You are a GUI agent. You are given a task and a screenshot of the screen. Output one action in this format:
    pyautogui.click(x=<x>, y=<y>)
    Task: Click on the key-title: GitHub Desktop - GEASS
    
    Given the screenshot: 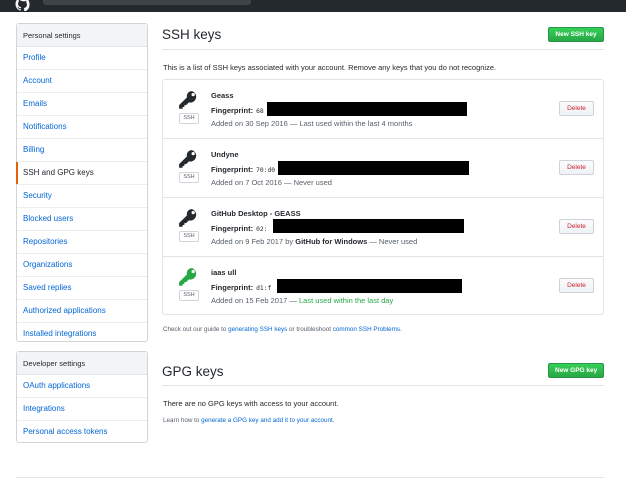 What is the action you would take?
    pyautogui.click(x=256, y=213)
    